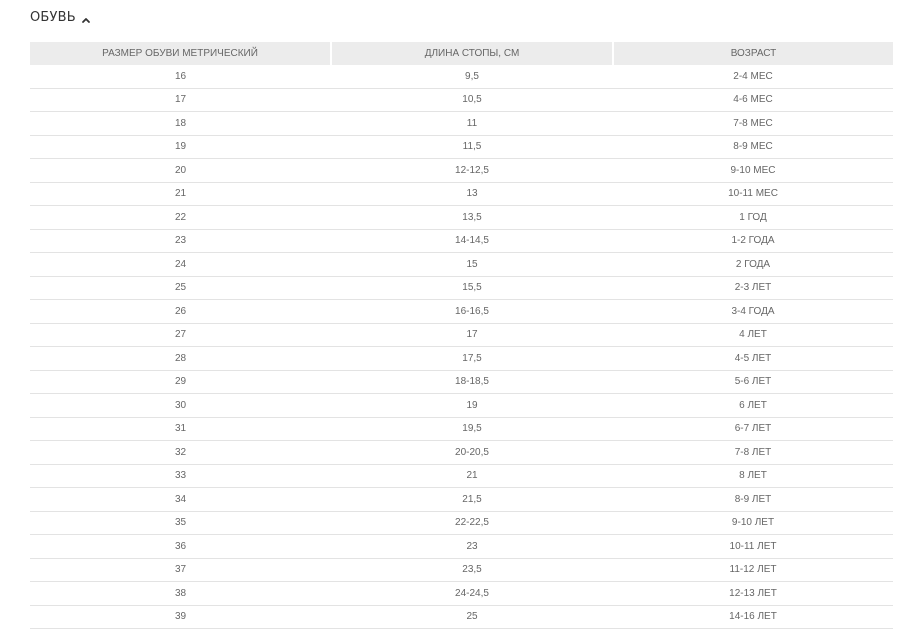 This screenshot has width=900, height=638. What do you see at coordinates (753, 264) in the screenshot?
I see `cell-age: 2 ГОДА` at bounding box center [753, 264].